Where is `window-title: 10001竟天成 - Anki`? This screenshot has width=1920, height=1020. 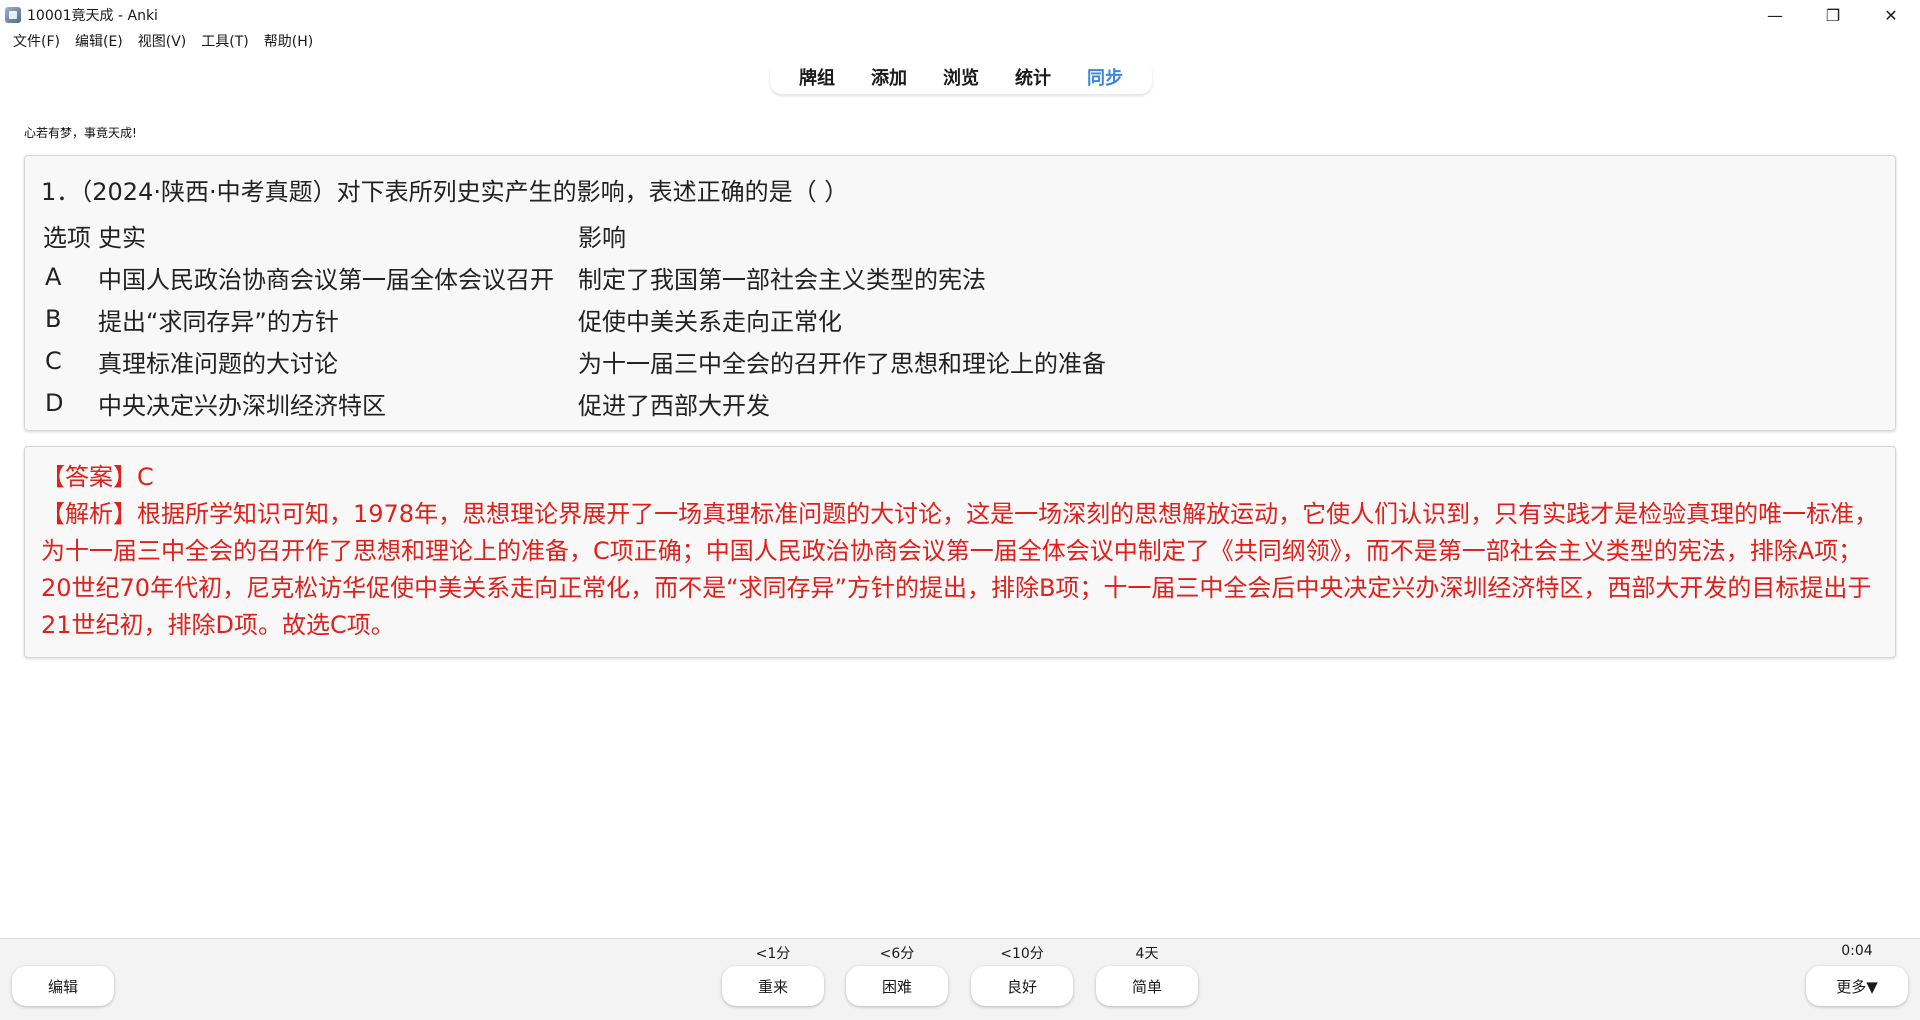 window-title: 10001竟天成 - Anki is located at coordinates (92, 16).